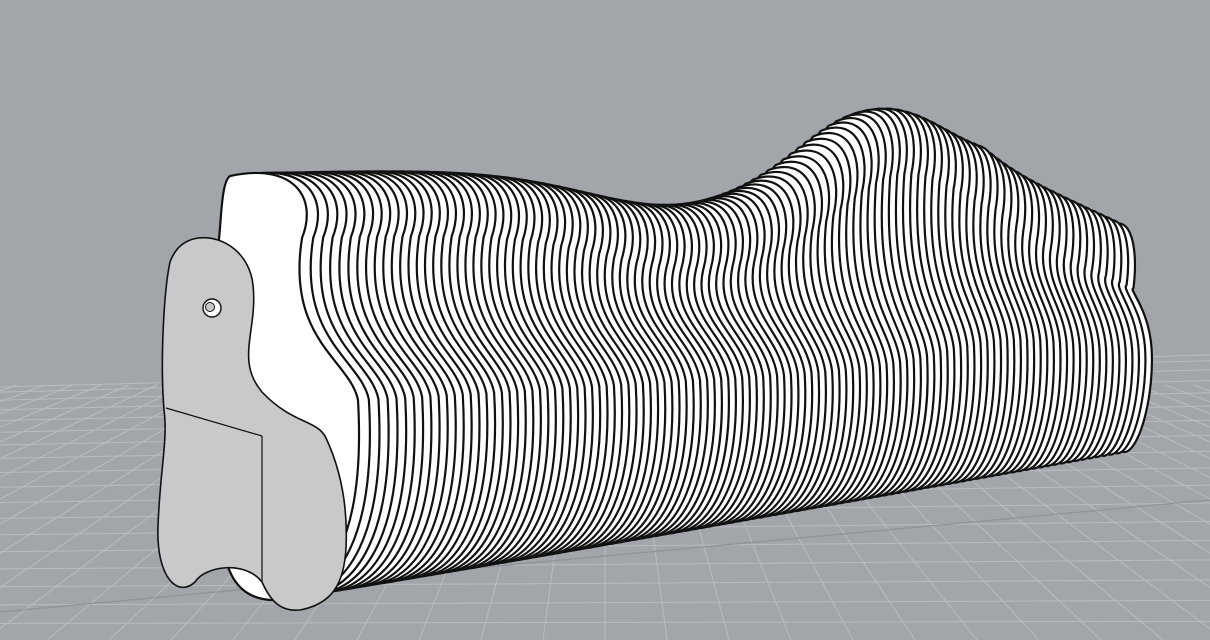  Describe the element at coordinates (210, 307) in the screenshot. I see `connector-hole-inner` at that location.